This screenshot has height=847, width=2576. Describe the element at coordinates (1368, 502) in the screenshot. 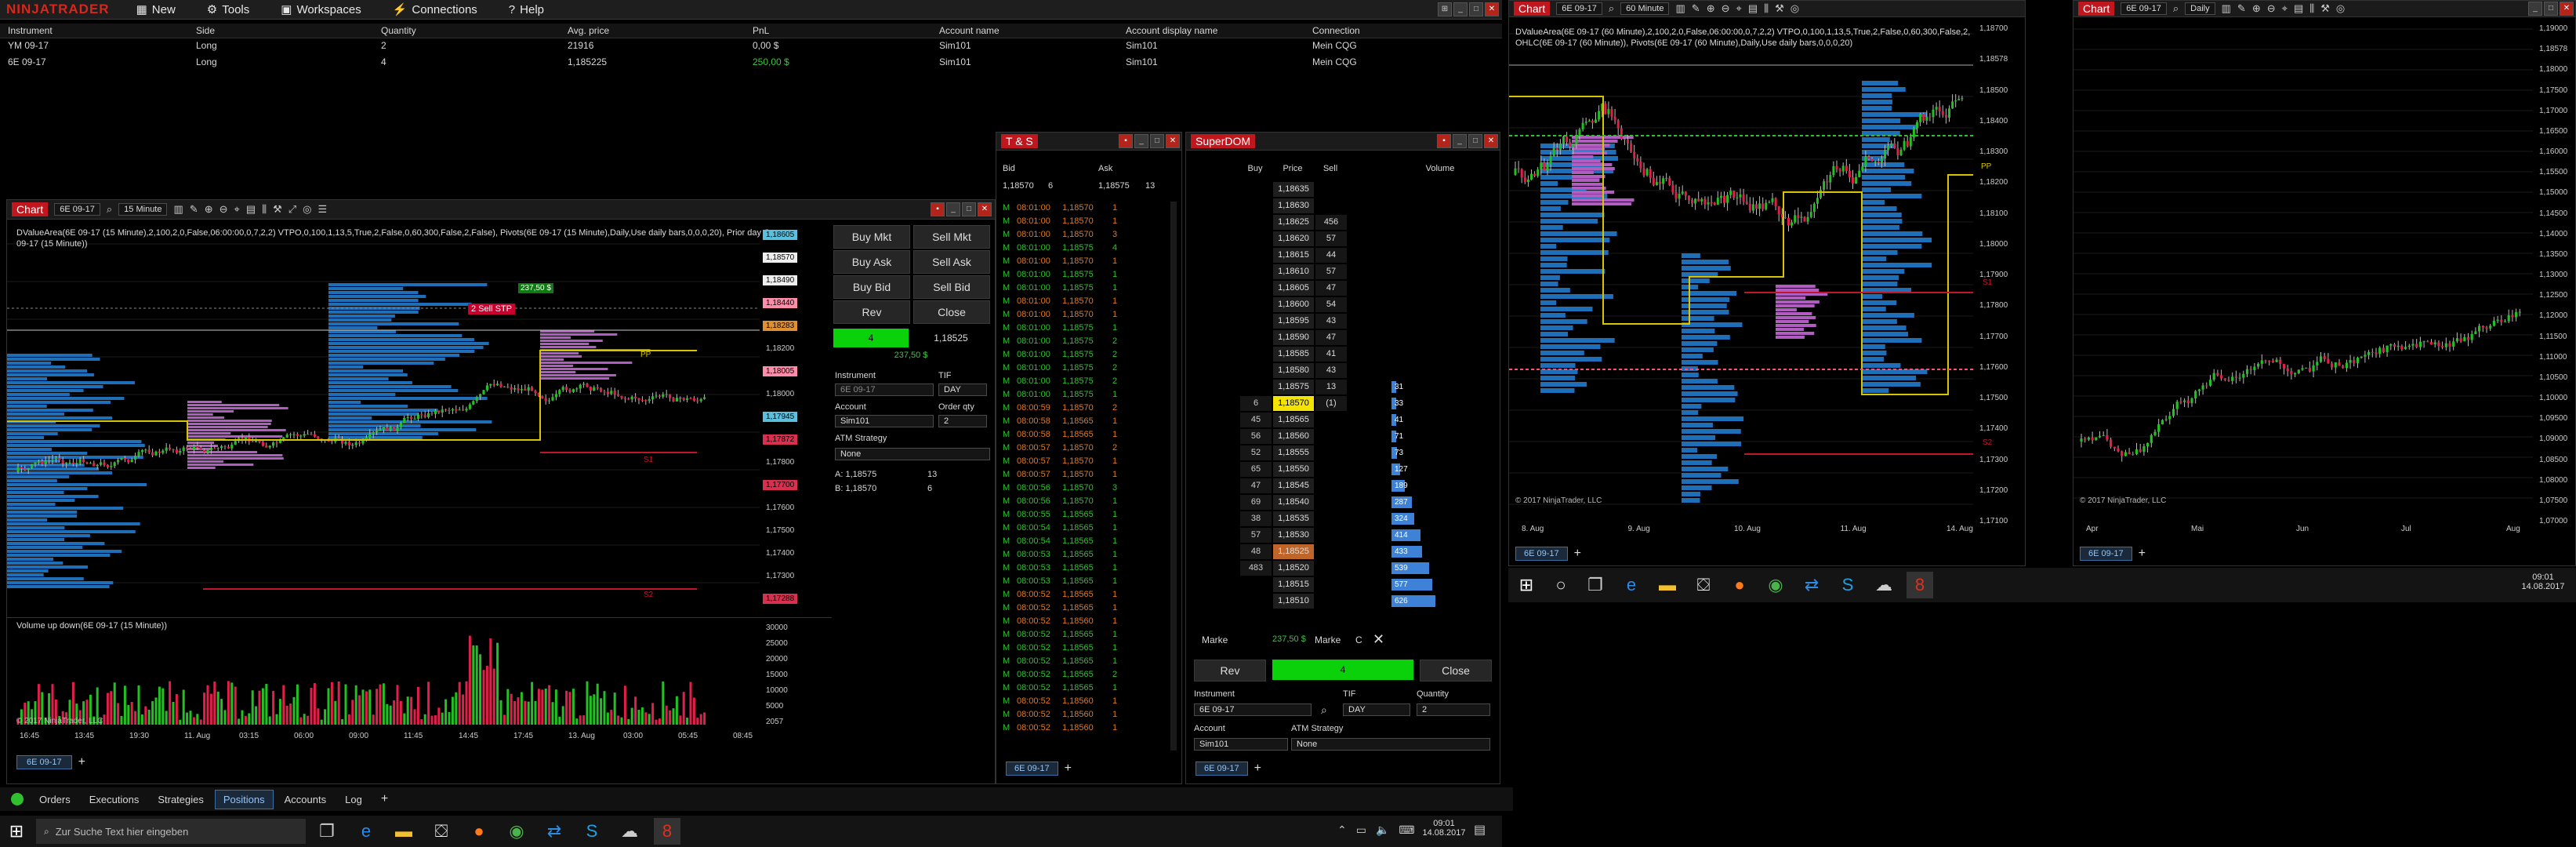

I see `dom-row: 69 1,18540 287` at that location.